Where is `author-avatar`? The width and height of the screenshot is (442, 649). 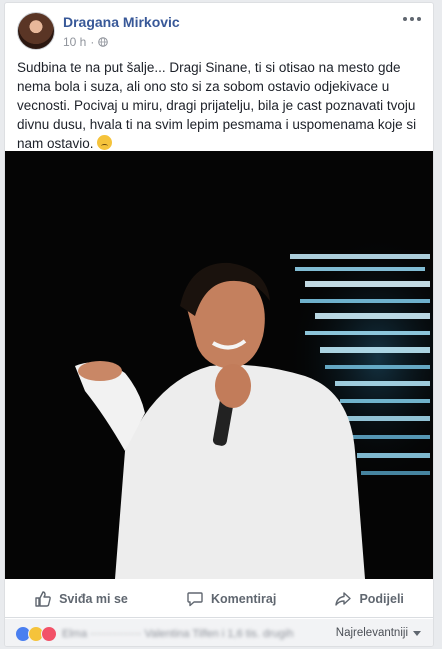
author-avatar is located at coordinates (36, 31).